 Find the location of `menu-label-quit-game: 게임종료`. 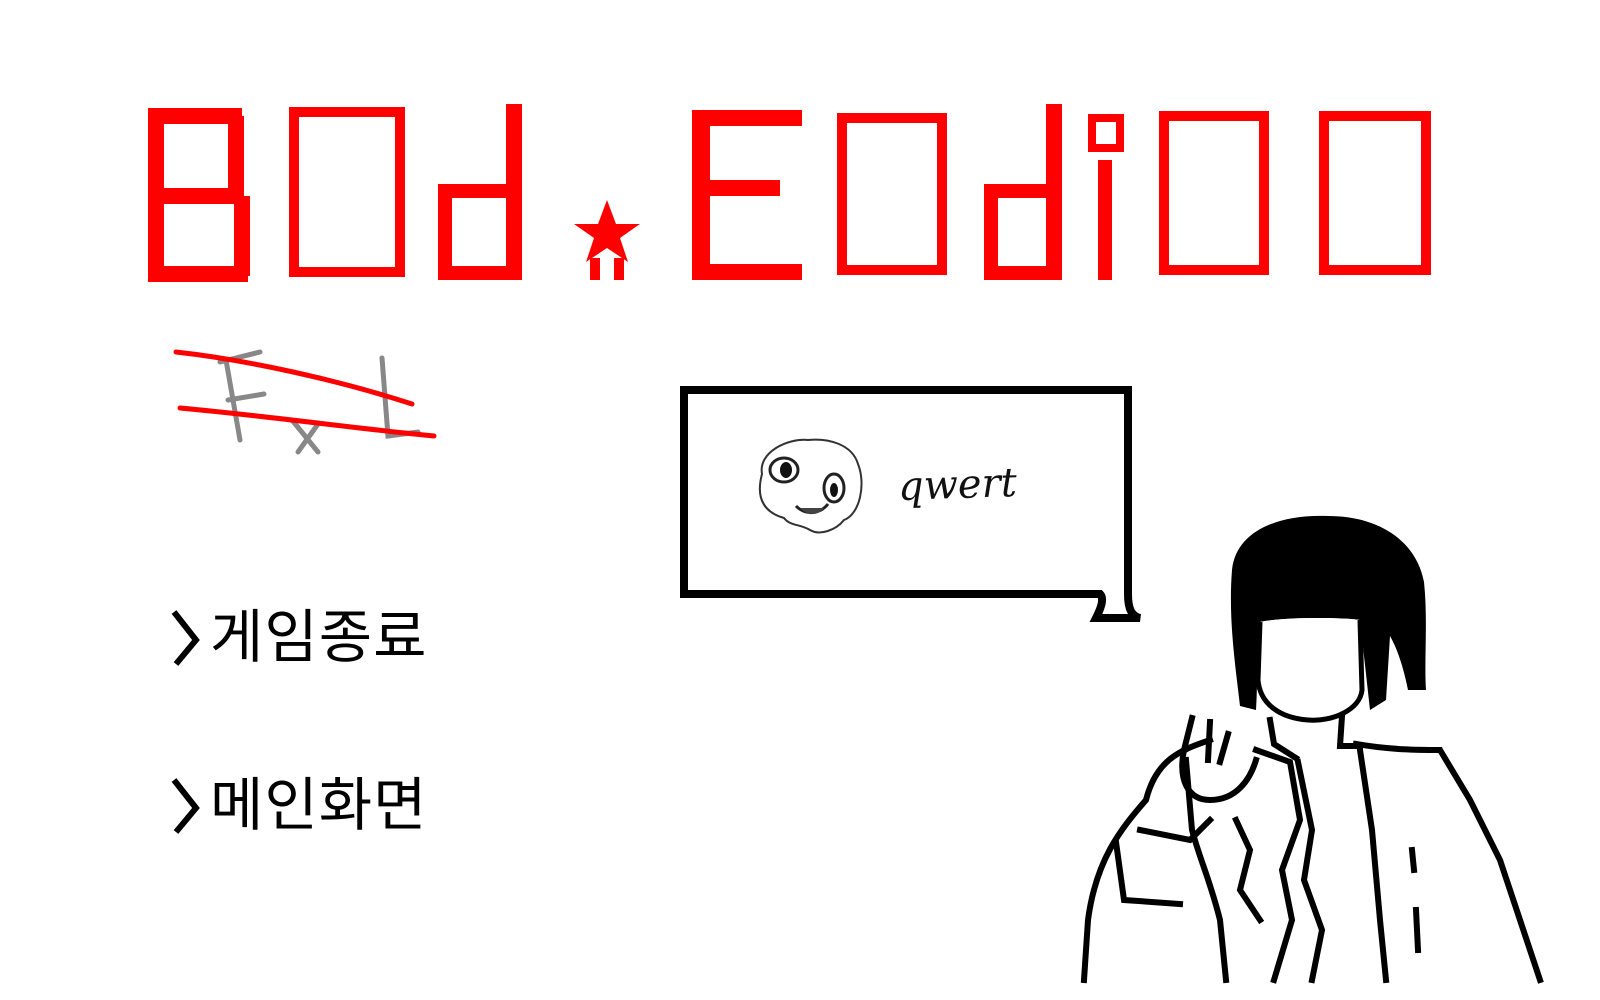

menu-label-quit-game: 게임종료 is located at coordinates (319, 637).